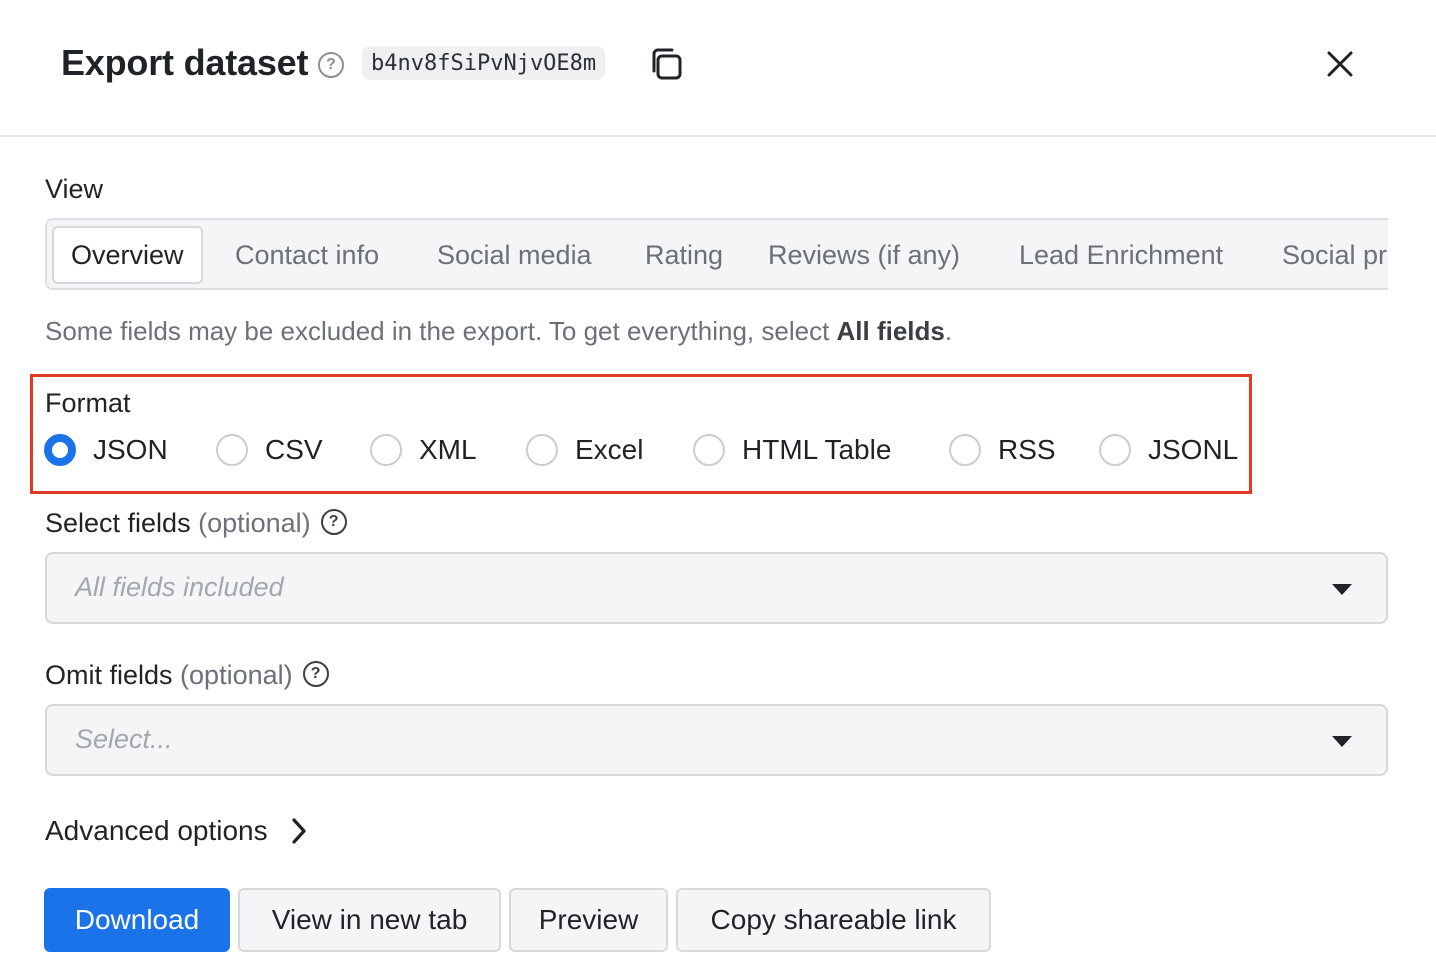 The image size is (1436, 978). What do you see at coordinates (315, 673) in the screenshot?
I see `omit-fields-help-icon: ?` at bounding box center [315, 673].